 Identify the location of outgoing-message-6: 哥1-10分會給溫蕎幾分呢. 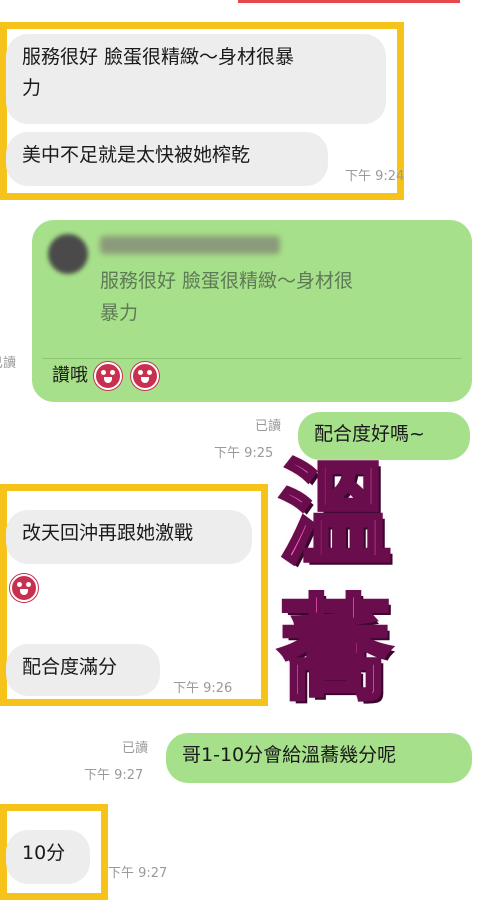
(319, 758).